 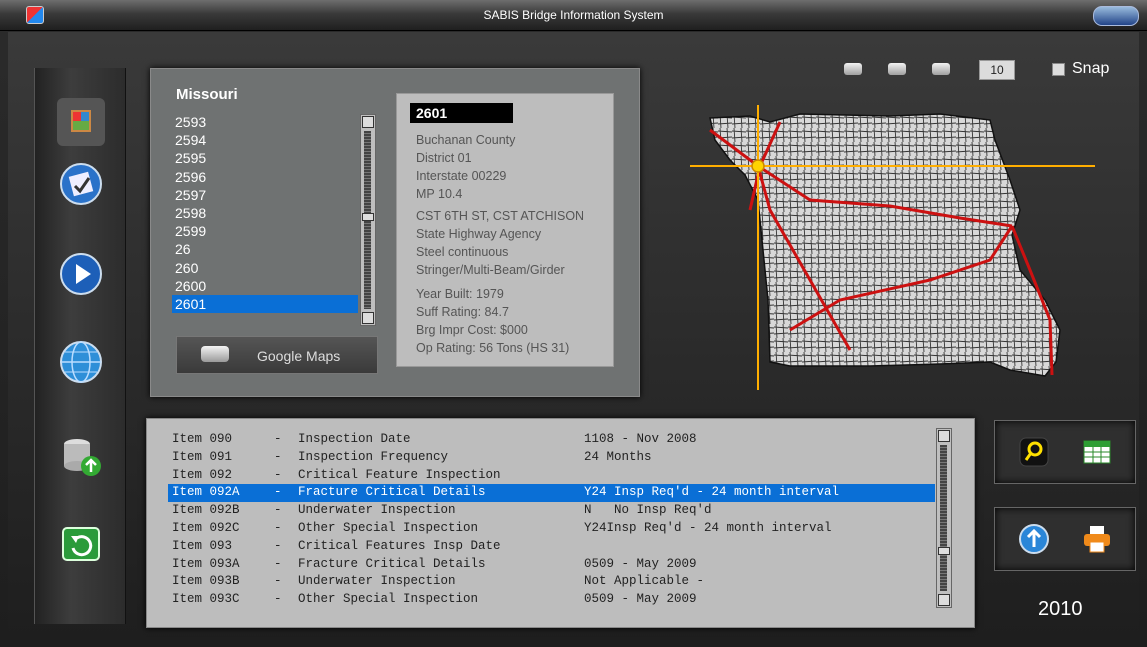 I want to click on checklist-icon, so click(x=81, y=184).